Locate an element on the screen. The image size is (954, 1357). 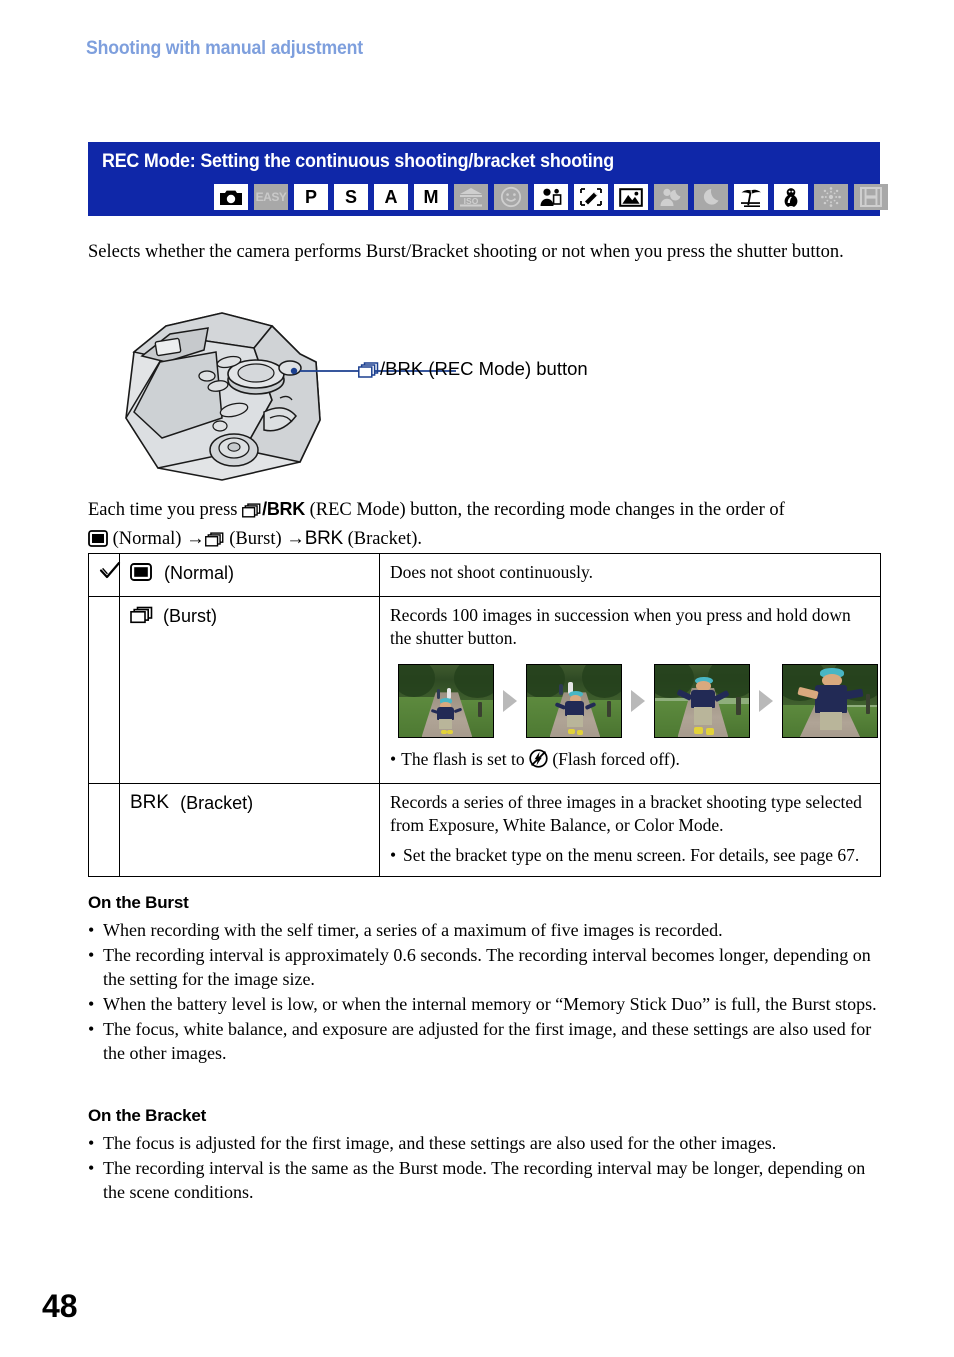
high-sensitivity-iso-icon: ISO is located at coordinates (471, 197).